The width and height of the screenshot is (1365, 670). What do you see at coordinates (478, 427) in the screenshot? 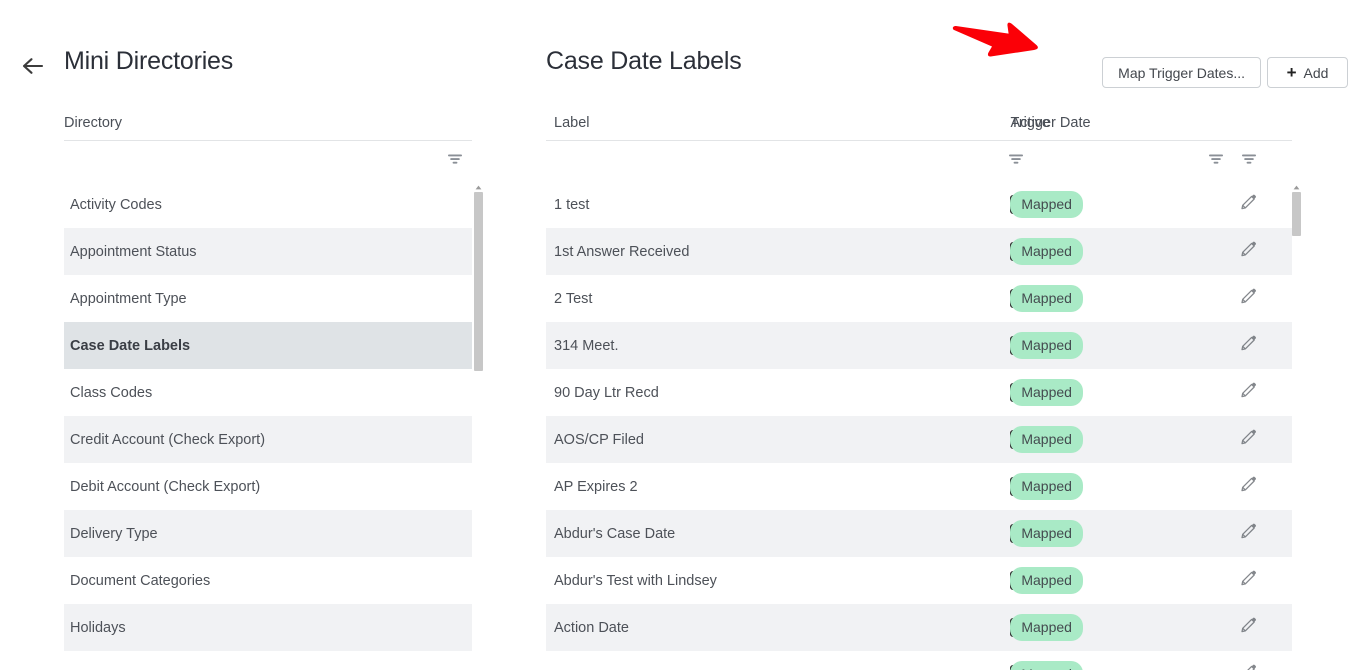
I see `directory-scrollbar` at bounding box center [478, 427].